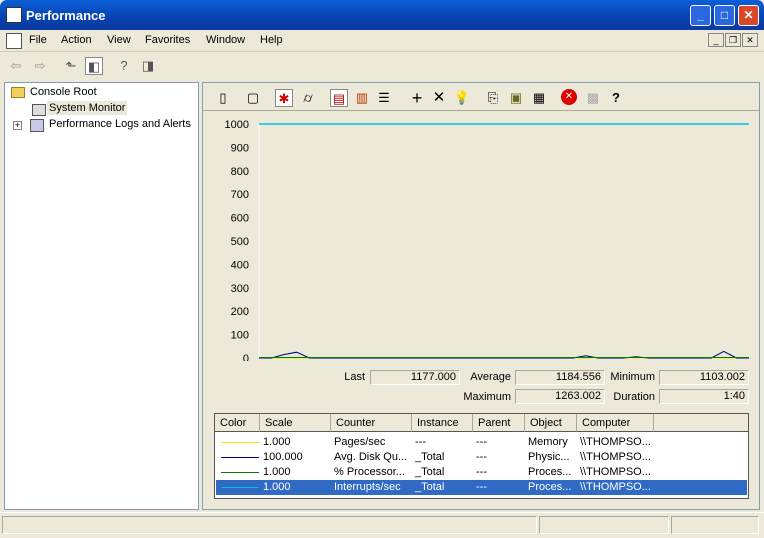  I want to click on cell-object: Memory, so click(548, 442).